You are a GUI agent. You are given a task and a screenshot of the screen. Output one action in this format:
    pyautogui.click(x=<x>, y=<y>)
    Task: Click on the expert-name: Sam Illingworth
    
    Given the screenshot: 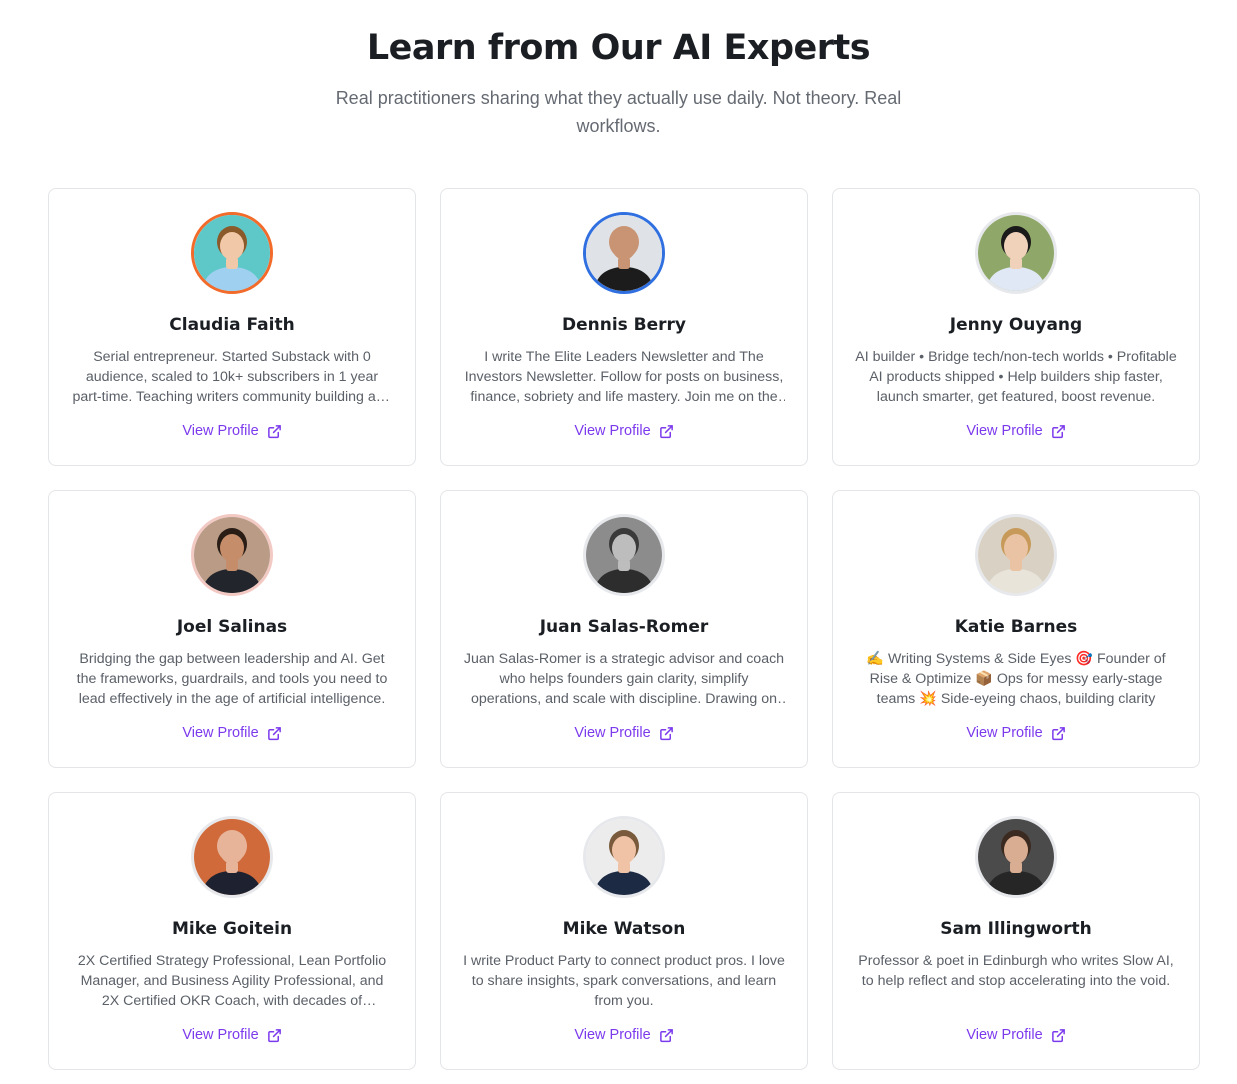 What is the action you would take?
    pyautogui.click(x=1016, y=929)
    